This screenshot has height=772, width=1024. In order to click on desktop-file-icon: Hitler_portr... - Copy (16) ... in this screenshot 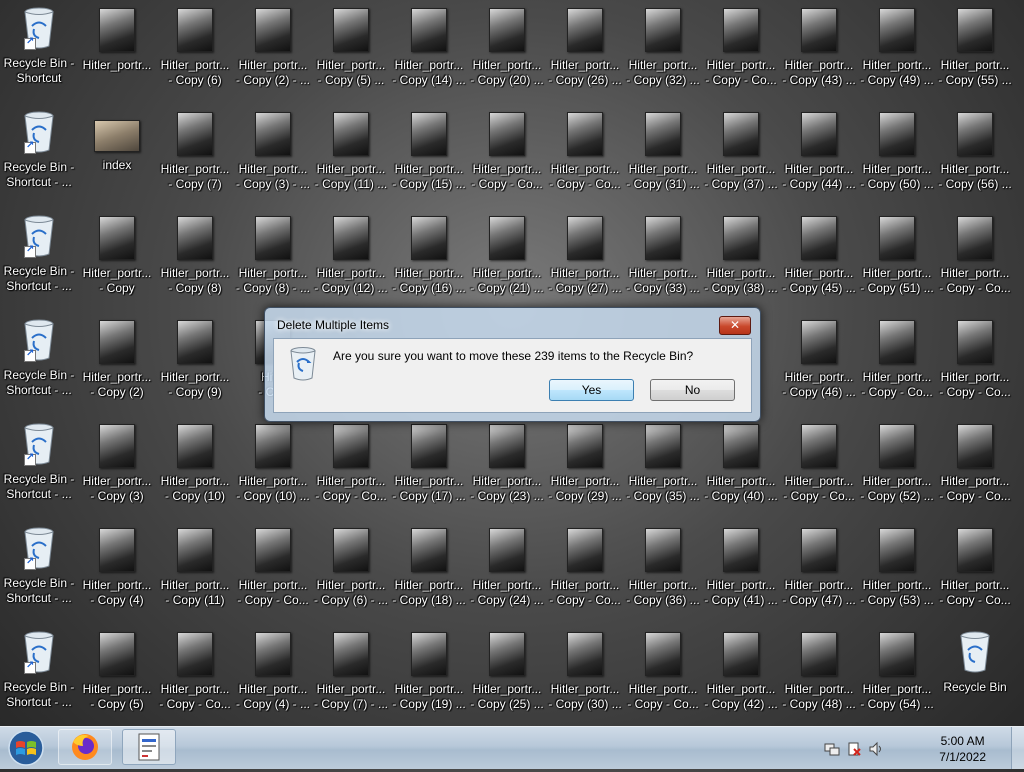, I will do `click(429, 260)`.